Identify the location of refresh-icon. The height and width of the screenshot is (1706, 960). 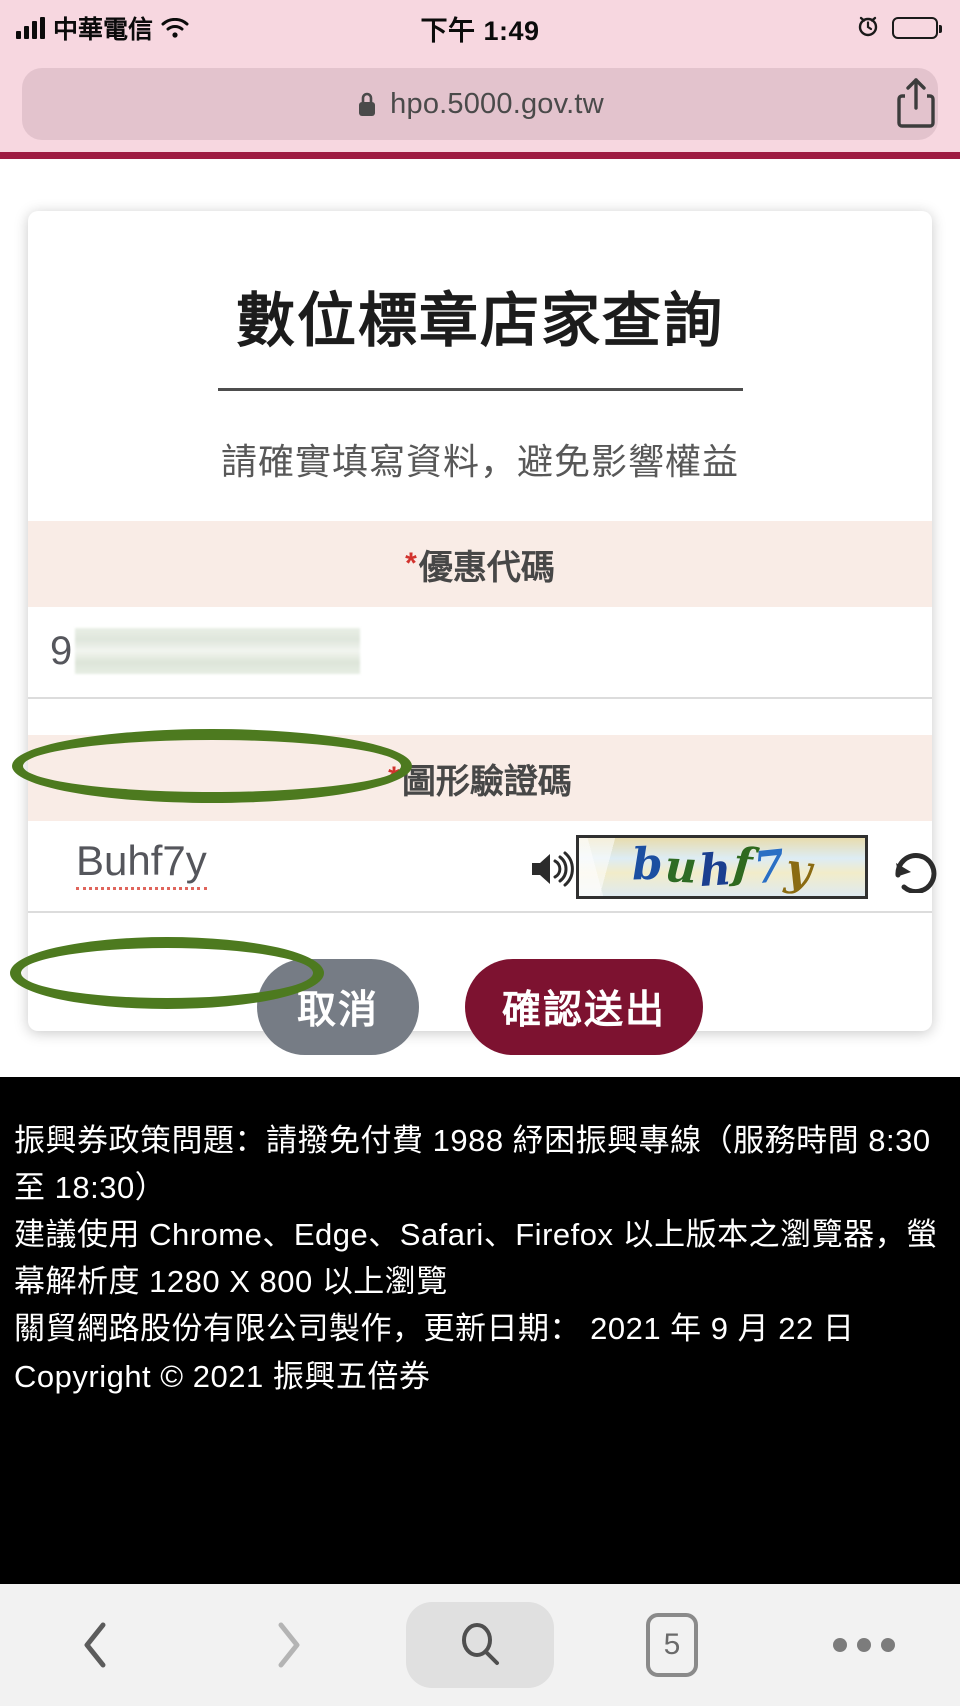
(916, 871).